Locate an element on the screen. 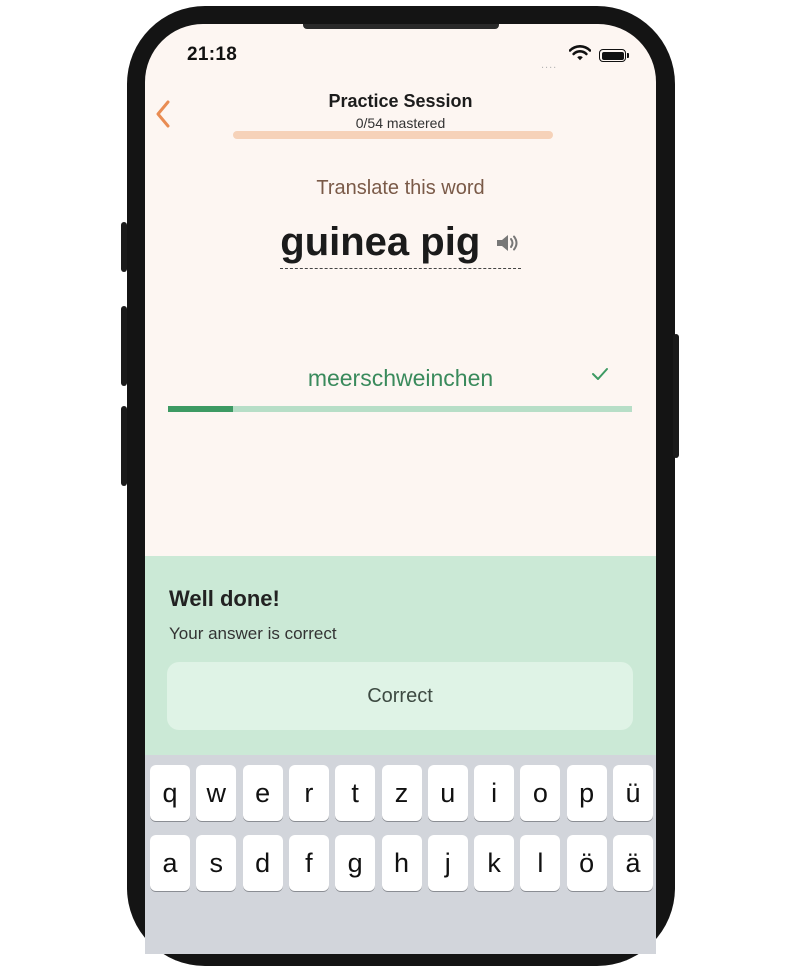 This screenshot has width=800, height=966. feedback-title: Well done! is located at coordinates (224, 598).